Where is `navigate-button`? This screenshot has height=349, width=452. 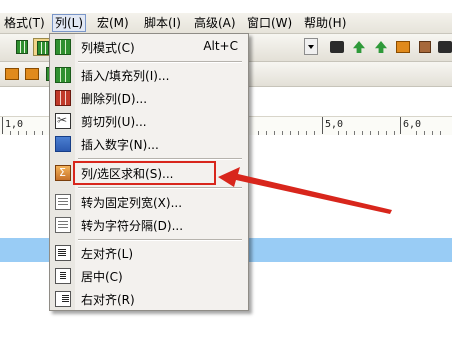 navigate-button is located at coordinates (359, 47).